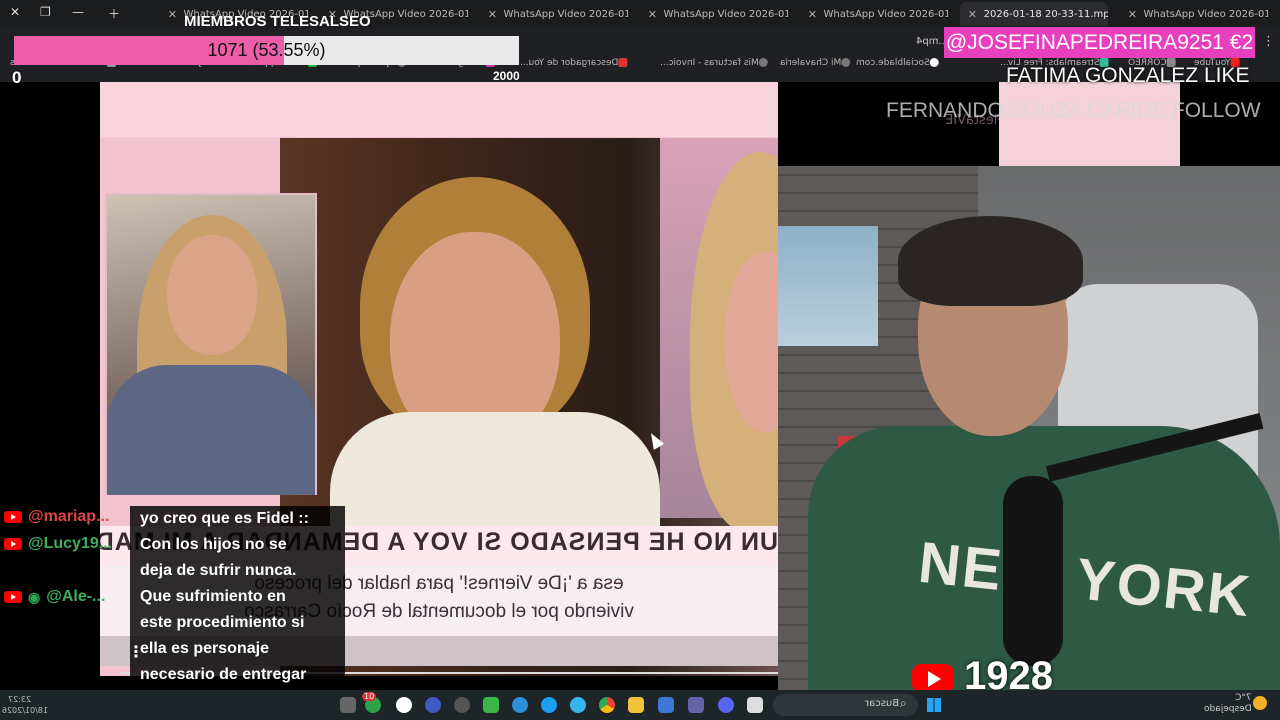 Image resolution: width=1280 pixels, height=720 pixels. I want to click on play-icon, so click(934, 679).